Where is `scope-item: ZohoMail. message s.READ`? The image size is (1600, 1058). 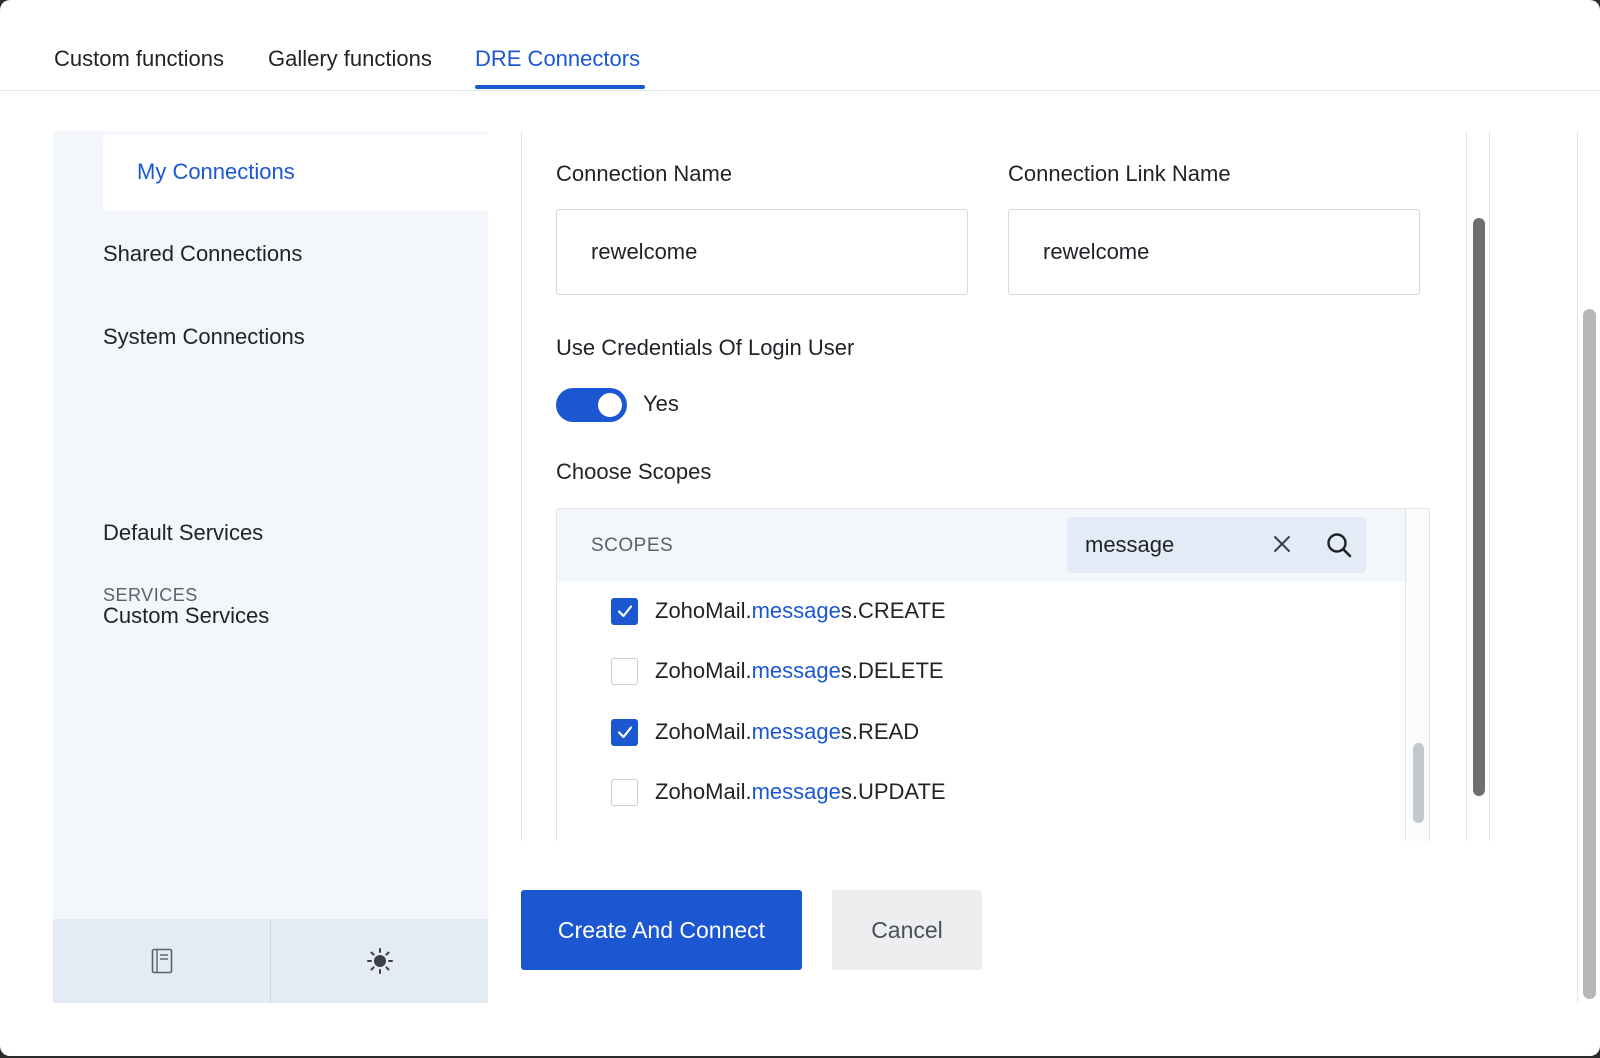 scope-item: ZohoMail. message s.READ is located at coordinates (765, 732).